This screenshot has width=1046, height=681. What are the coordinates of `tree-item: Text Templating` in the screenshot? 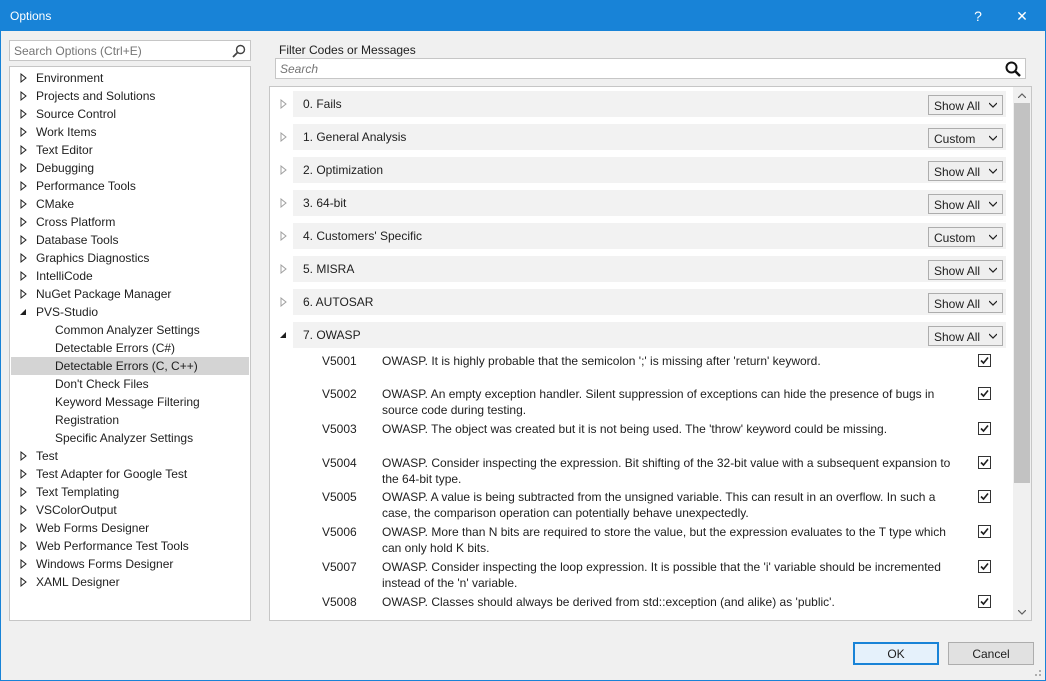 It's located at (130, 492).